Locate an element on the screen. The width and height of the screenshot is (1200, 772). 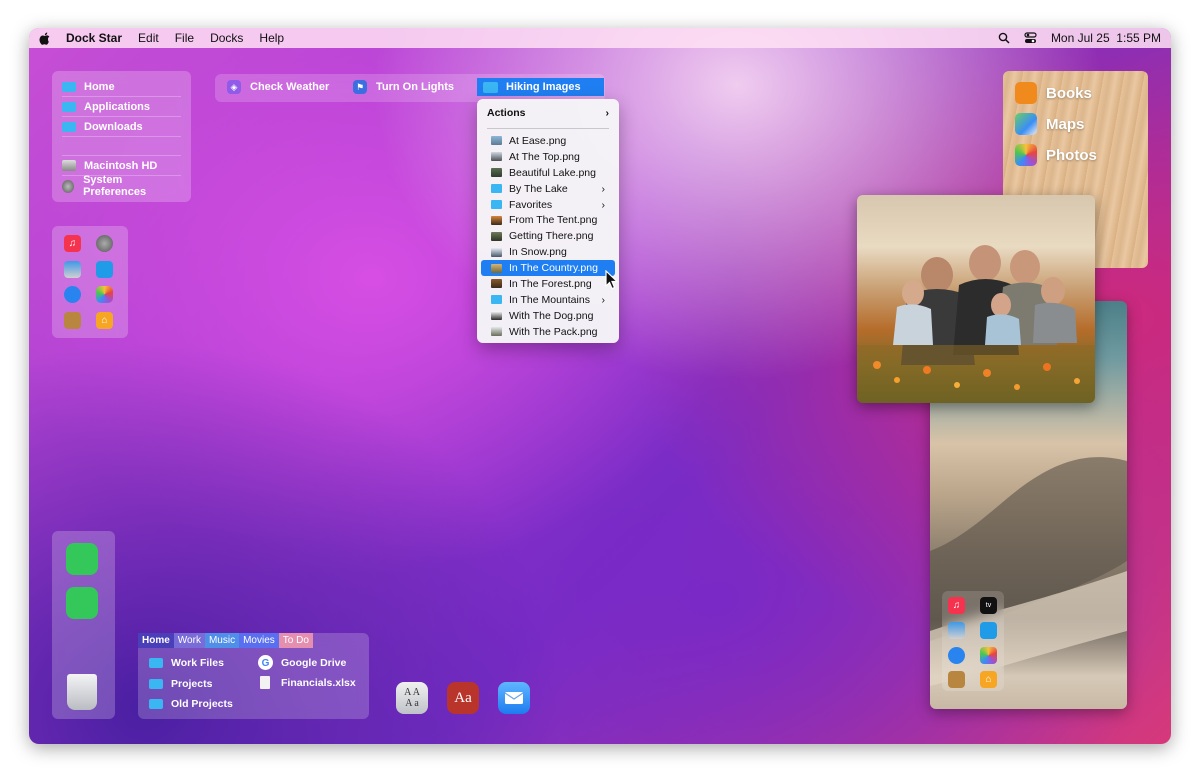
menu-item-label: With The Dog.png is located at coordinates (551, 315).